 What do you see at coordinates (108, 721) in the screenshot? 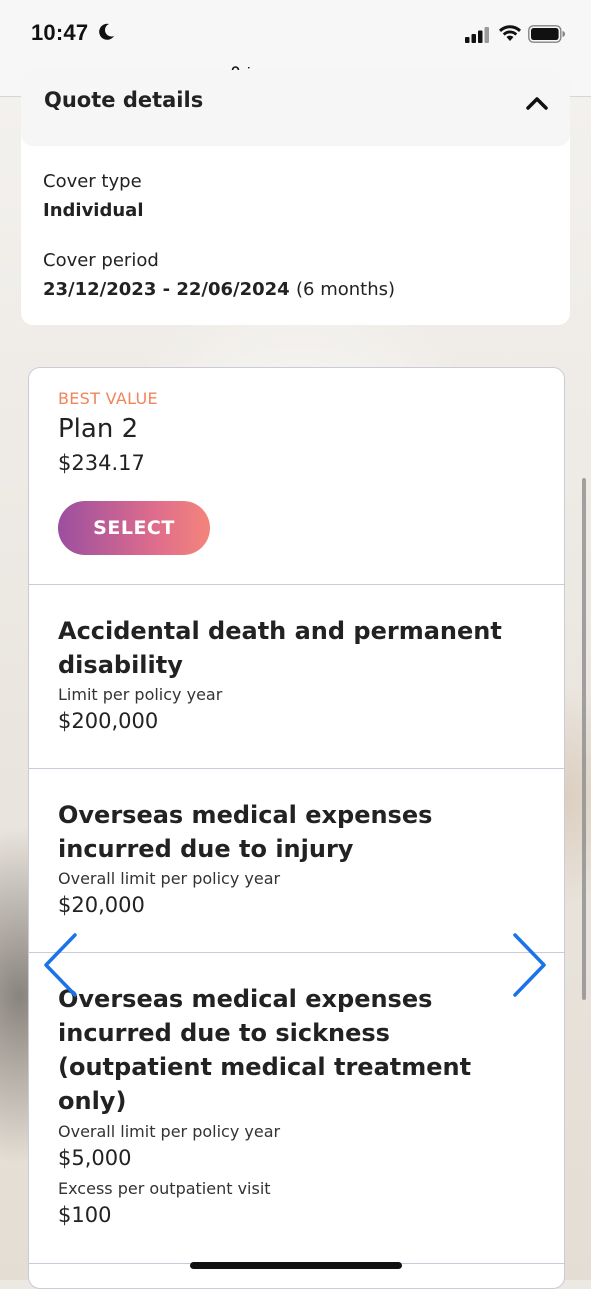
I see `benefit-limit-amount: $200,000` at bounding box center [108, 721].